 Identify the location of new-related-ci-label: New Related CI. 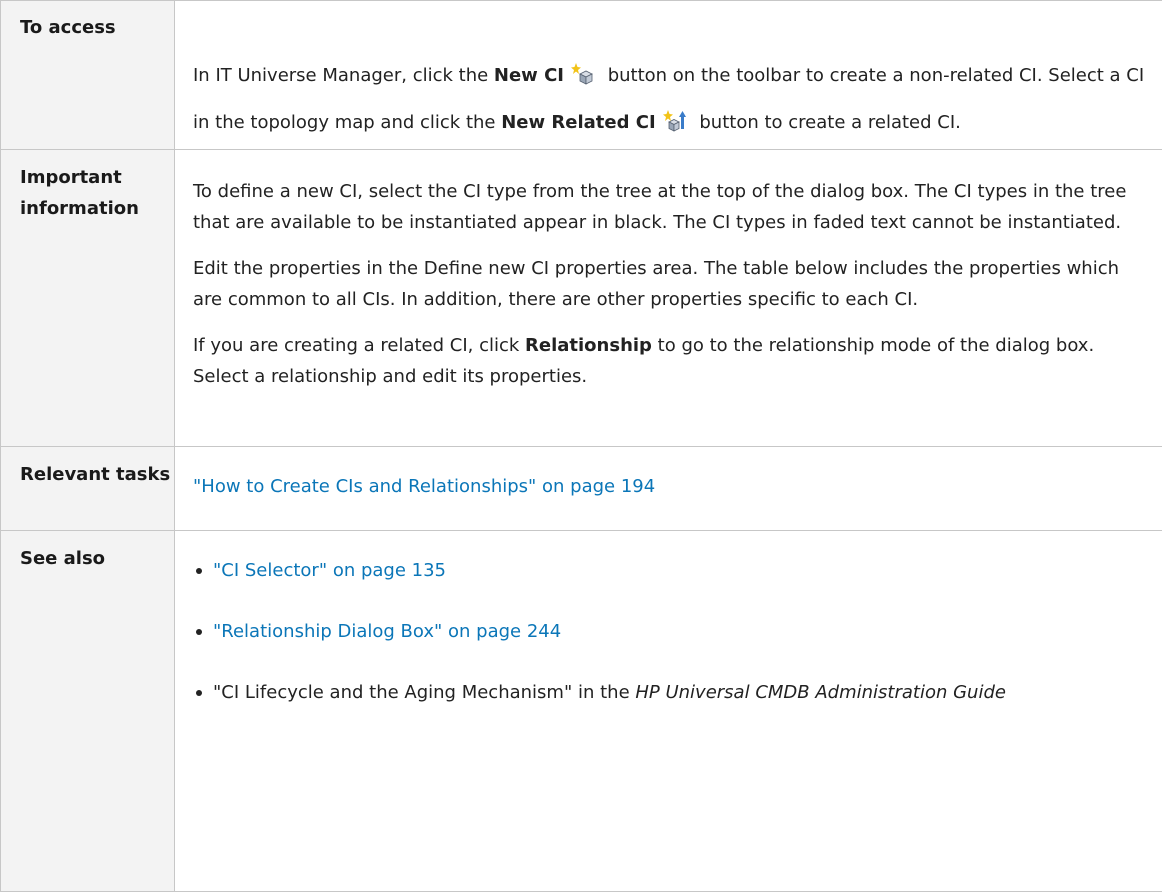
(578, 122).